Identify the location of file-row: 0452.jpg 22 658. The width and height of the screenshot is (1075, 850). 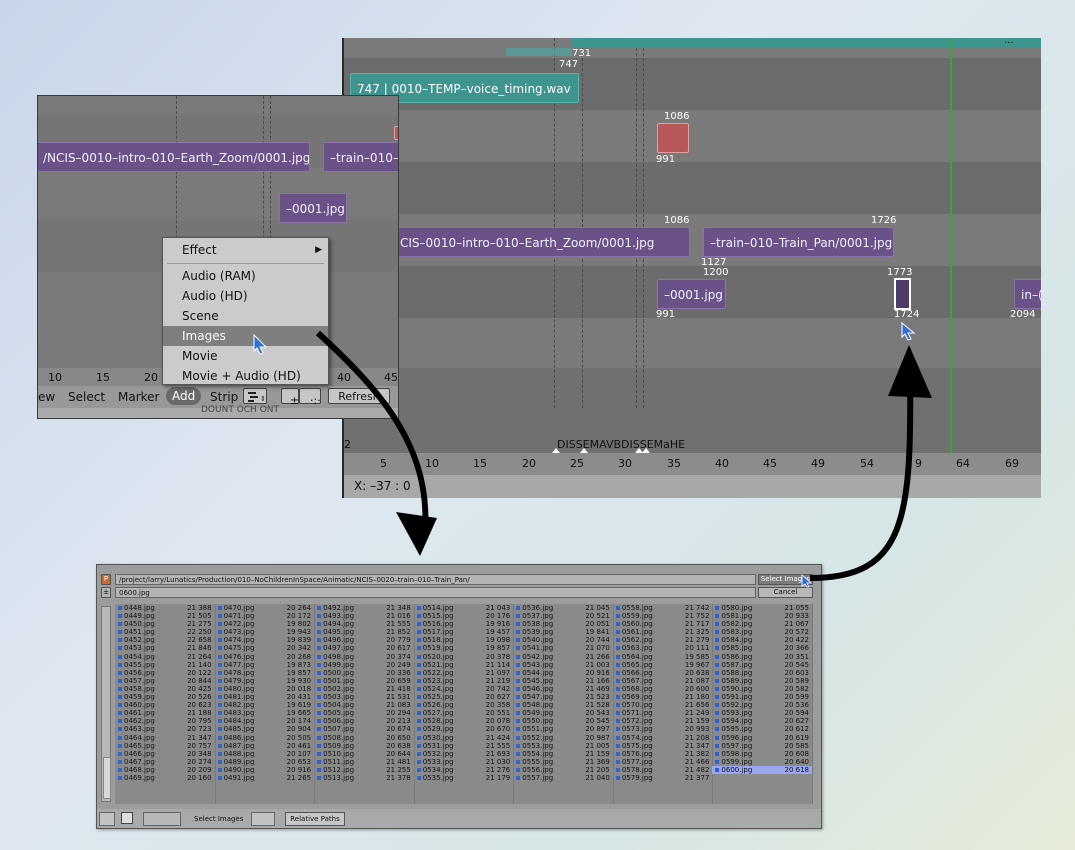
(165, 640).